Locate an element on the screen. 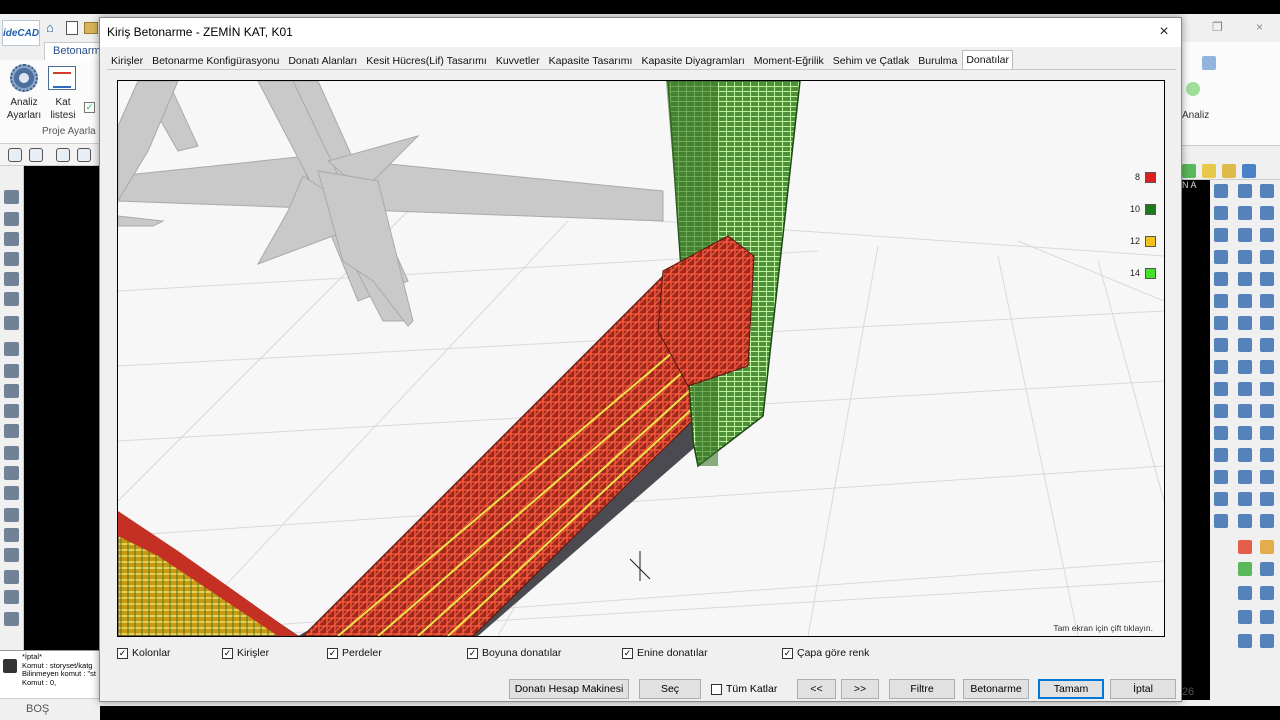  layers-icon is located at coordinates (11, 197).